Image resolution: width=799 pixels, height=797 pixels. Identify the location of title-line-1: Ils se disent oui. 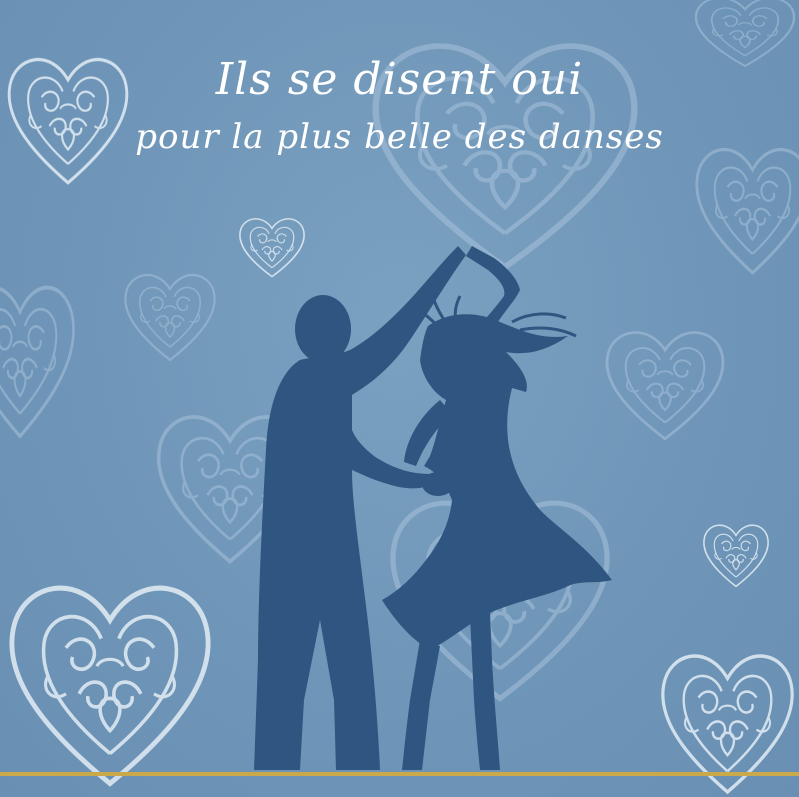
(399, 79).